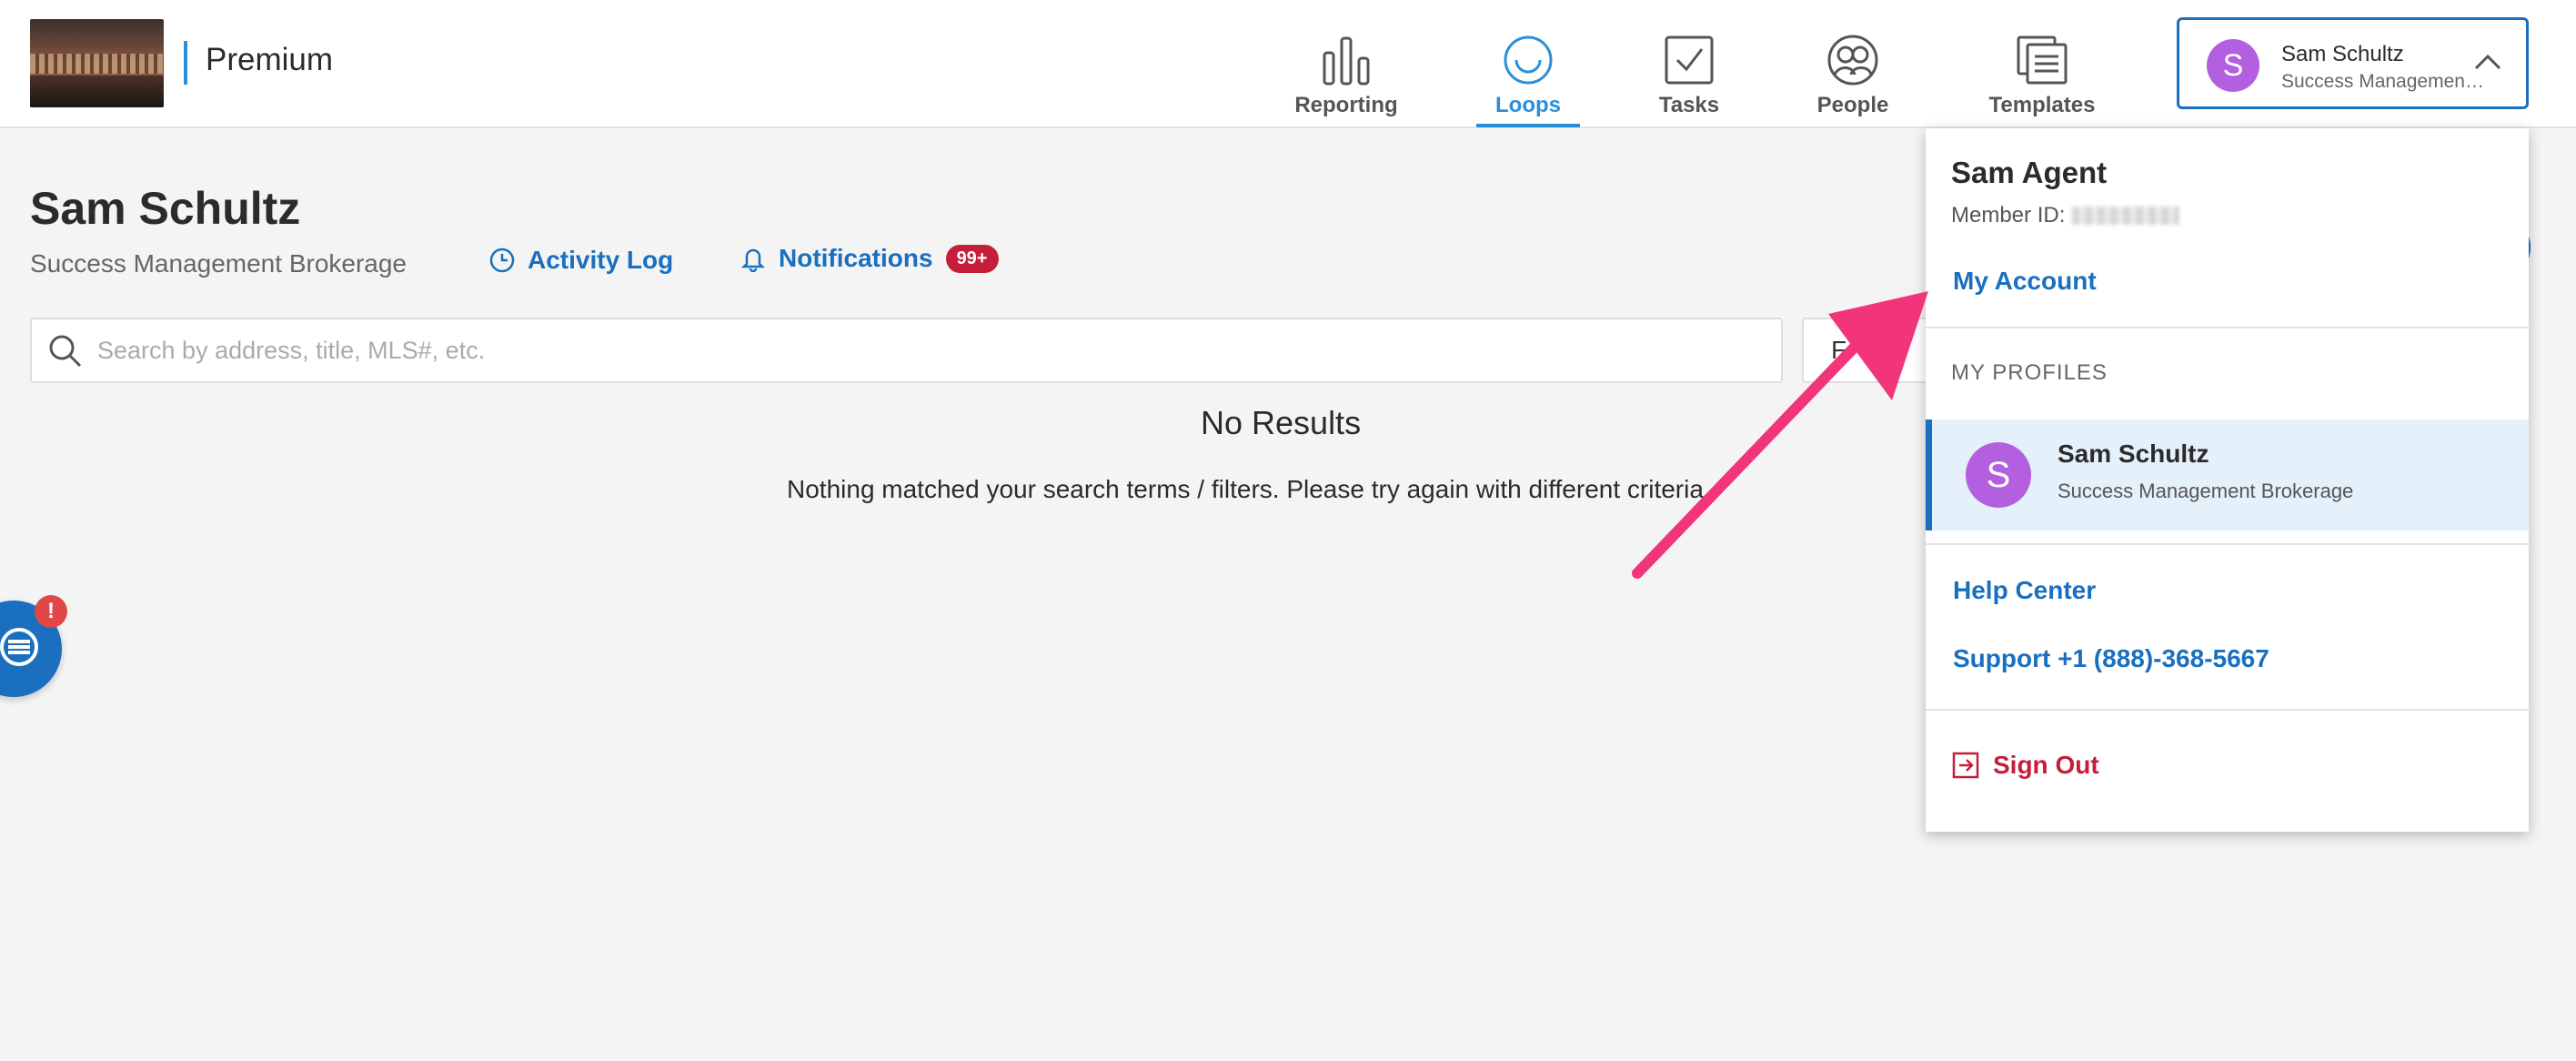  I want to click on profiles-heading: MY PROFILES, so click(2029, 372).